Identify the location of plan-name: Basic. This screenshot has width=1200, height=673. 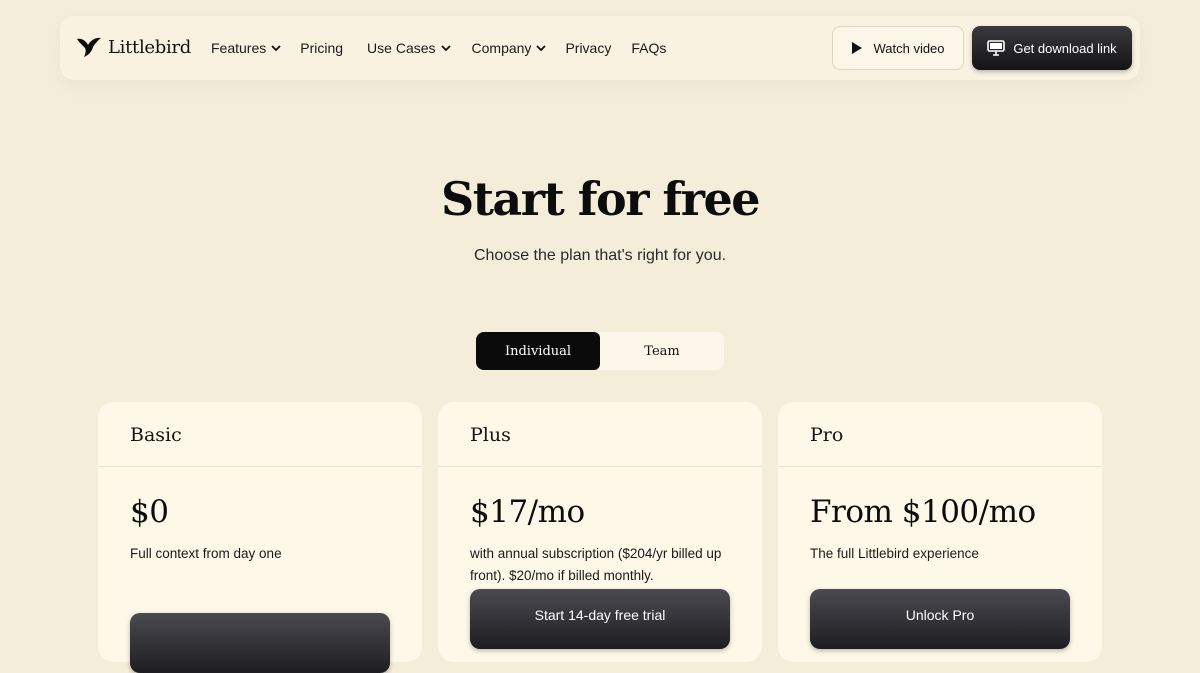
(156, 435).